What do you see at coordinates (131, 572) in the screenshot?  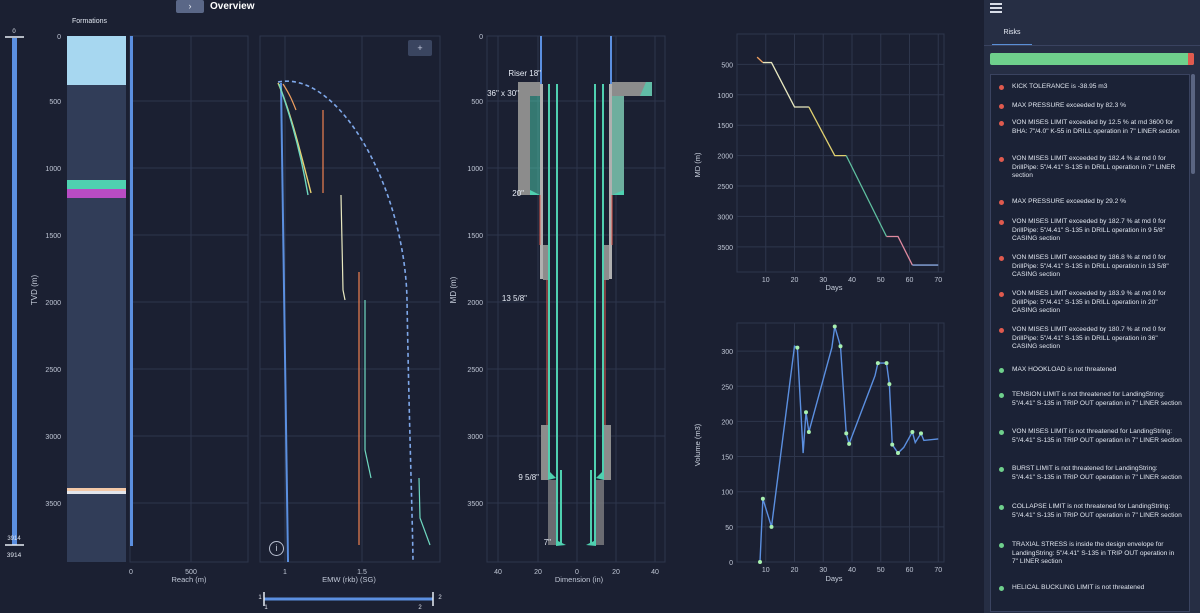 I see `reach-tick-0: 0` at bounding box center [131, 572].